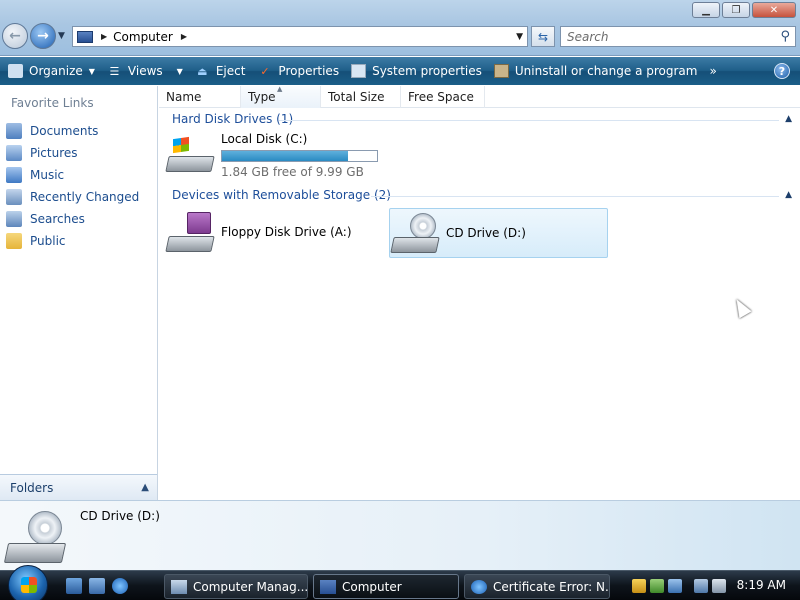 This screenshot has height=600, width=800. What do you see at coordinates (281, 195) in the screenshot?
I see `group-header-removable-storage: Devices with Removable Storage (2)` at bounding box center [281, 195].